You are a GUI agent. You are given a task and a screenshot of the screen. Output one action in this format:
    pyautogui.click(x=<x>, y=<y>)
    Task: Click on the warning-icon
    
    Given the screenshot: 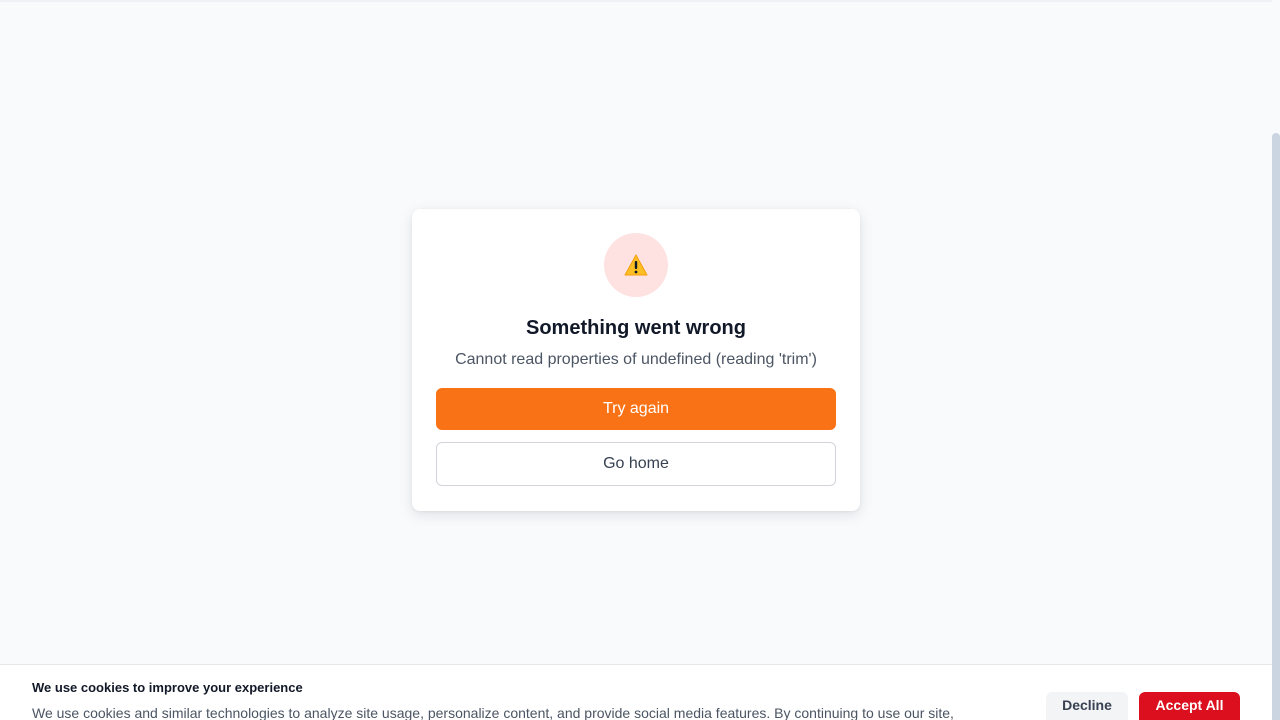 What is the action you would take?
    pyautogui.click(x=636, y=265)
    